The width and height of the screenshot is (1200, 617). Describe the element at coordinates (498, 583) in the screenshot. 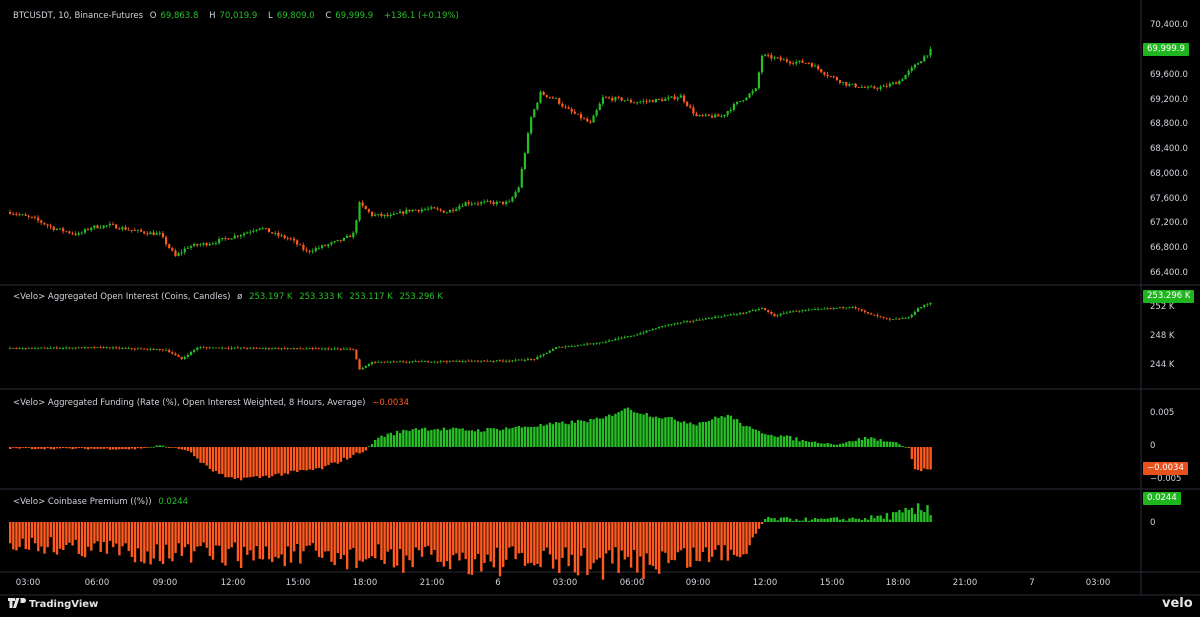

I see `time-axis-label: 6` at that location.